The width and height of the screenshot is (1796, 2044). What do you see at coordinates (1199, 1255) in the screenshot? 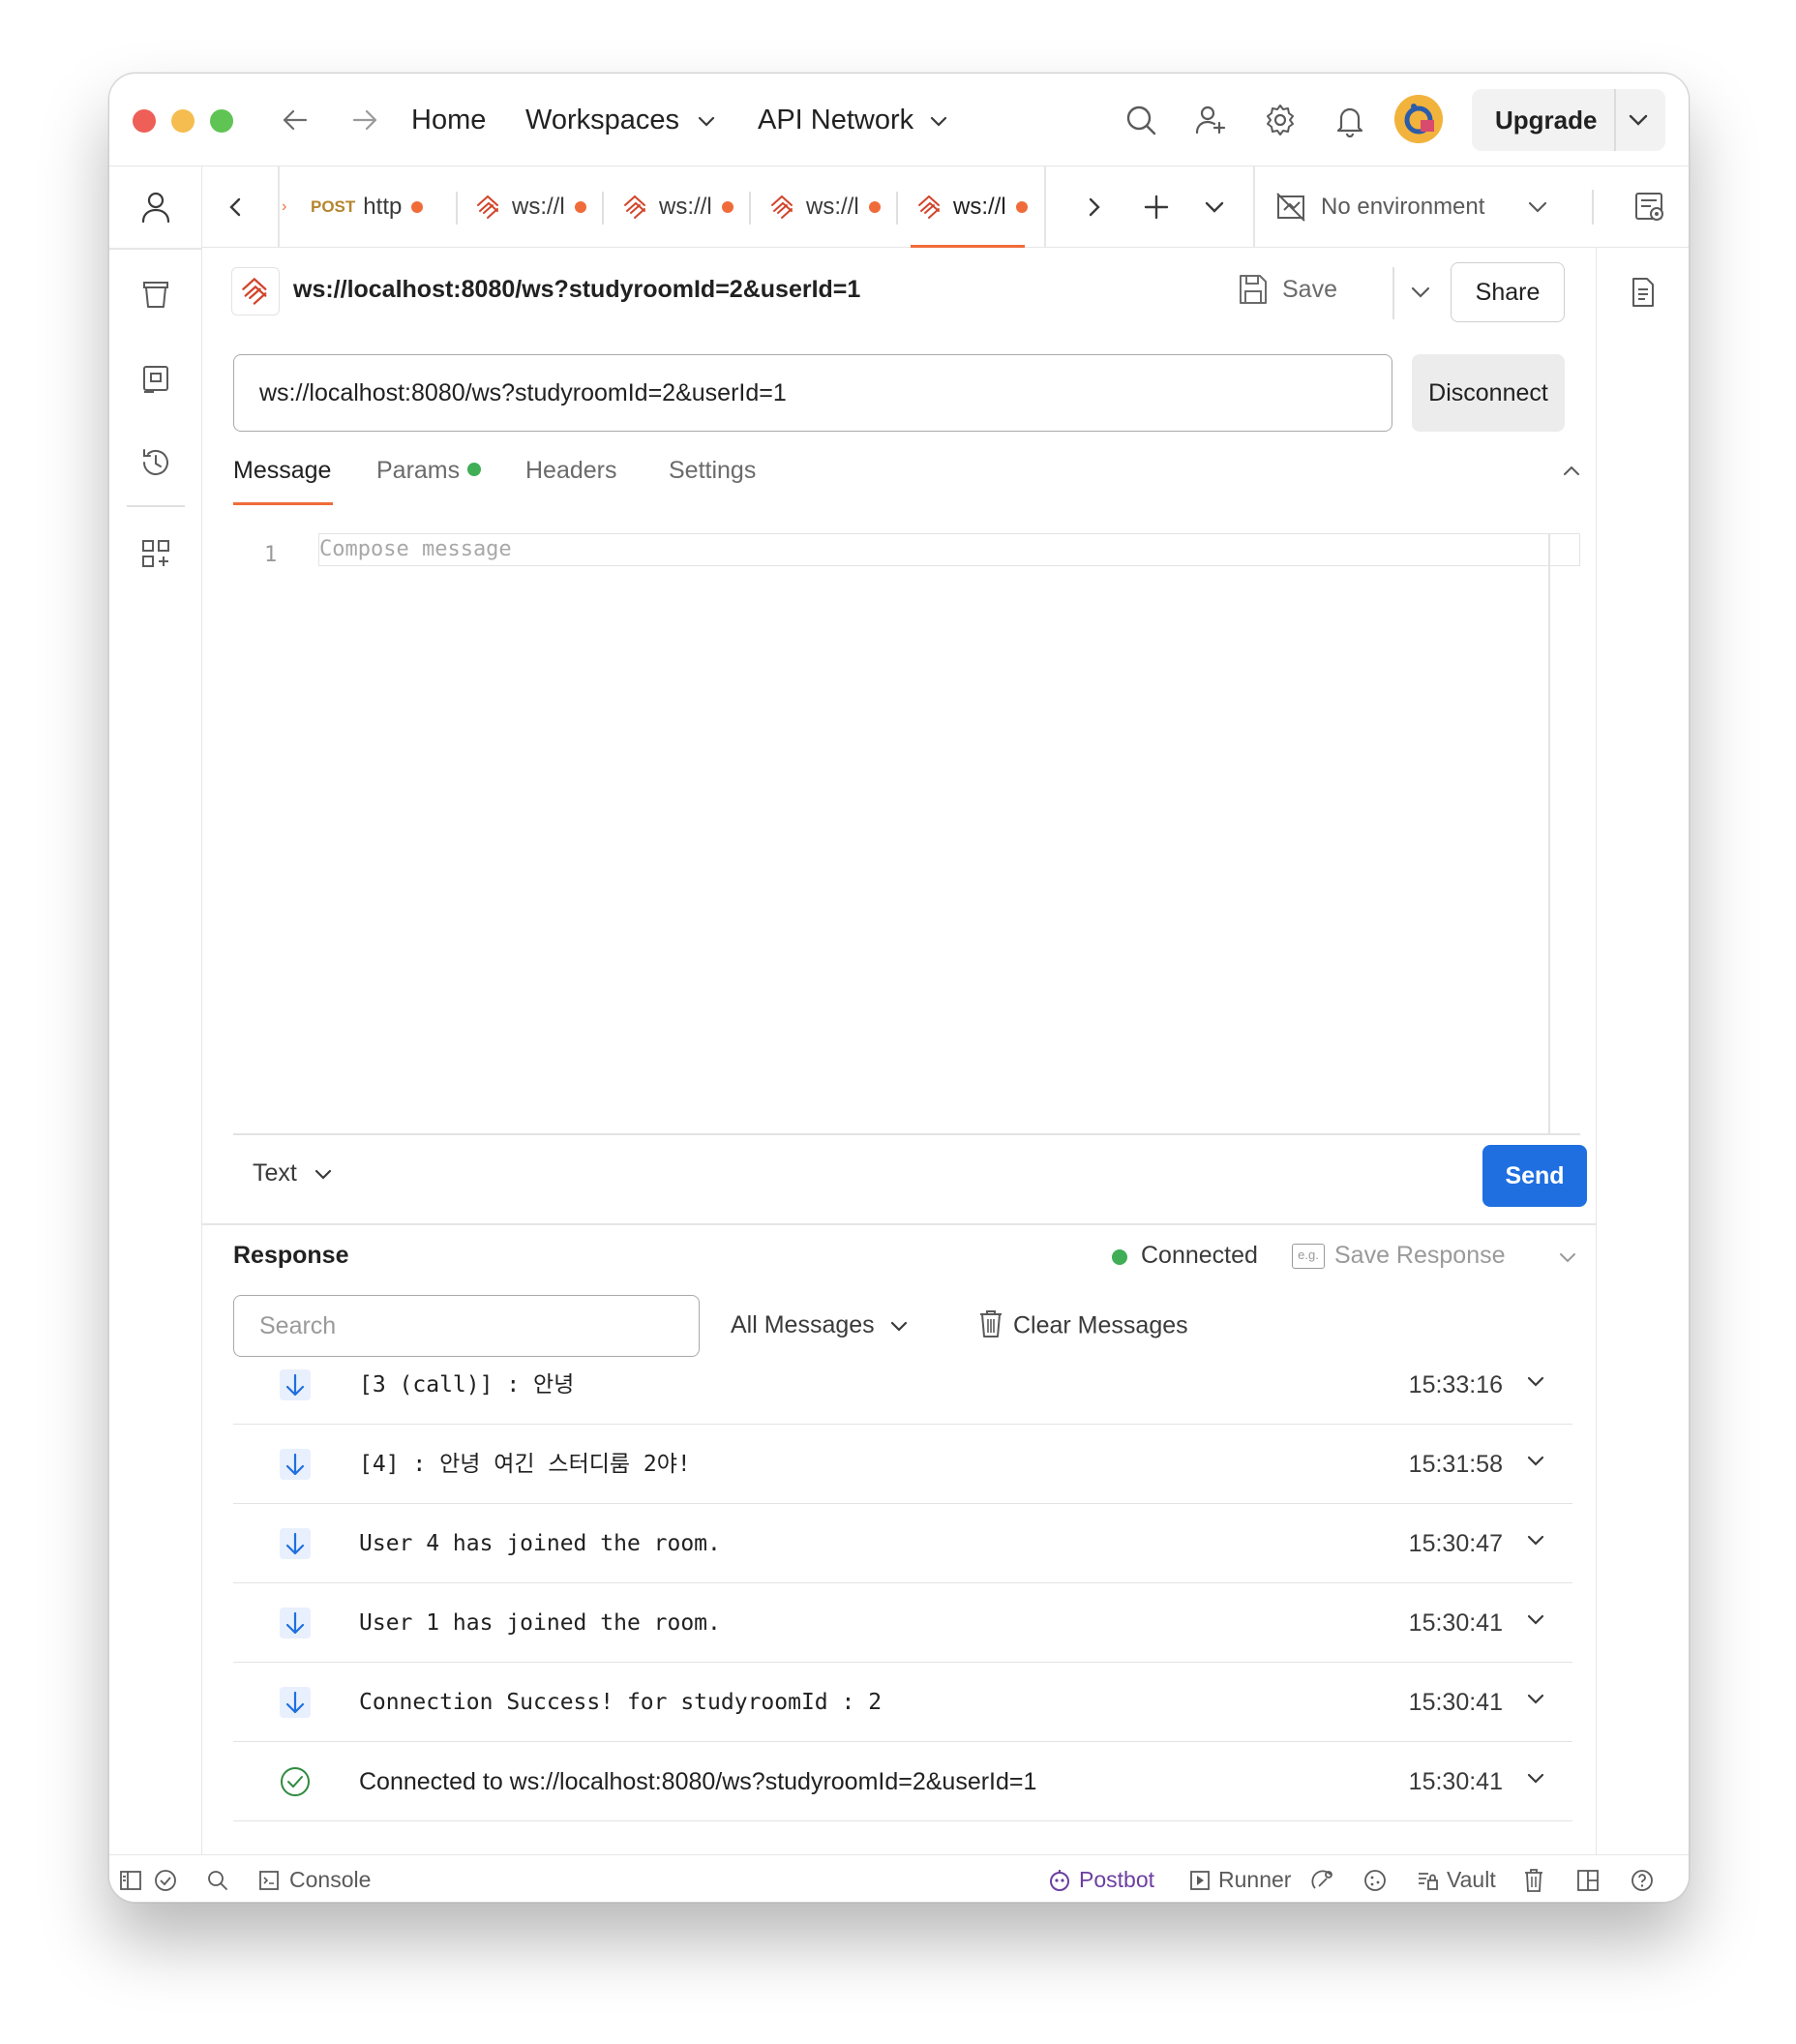
I see `connection-status: Connected` at bounding box center [1199, 1255].